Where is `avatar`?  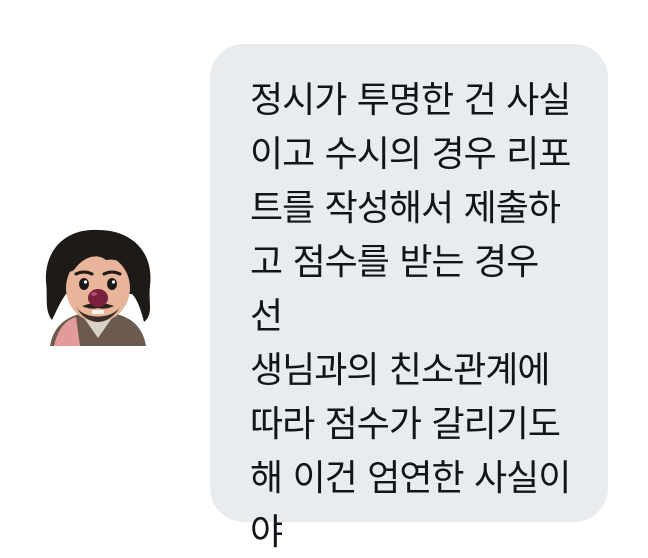
avatar is located at coordinates (98, 284).